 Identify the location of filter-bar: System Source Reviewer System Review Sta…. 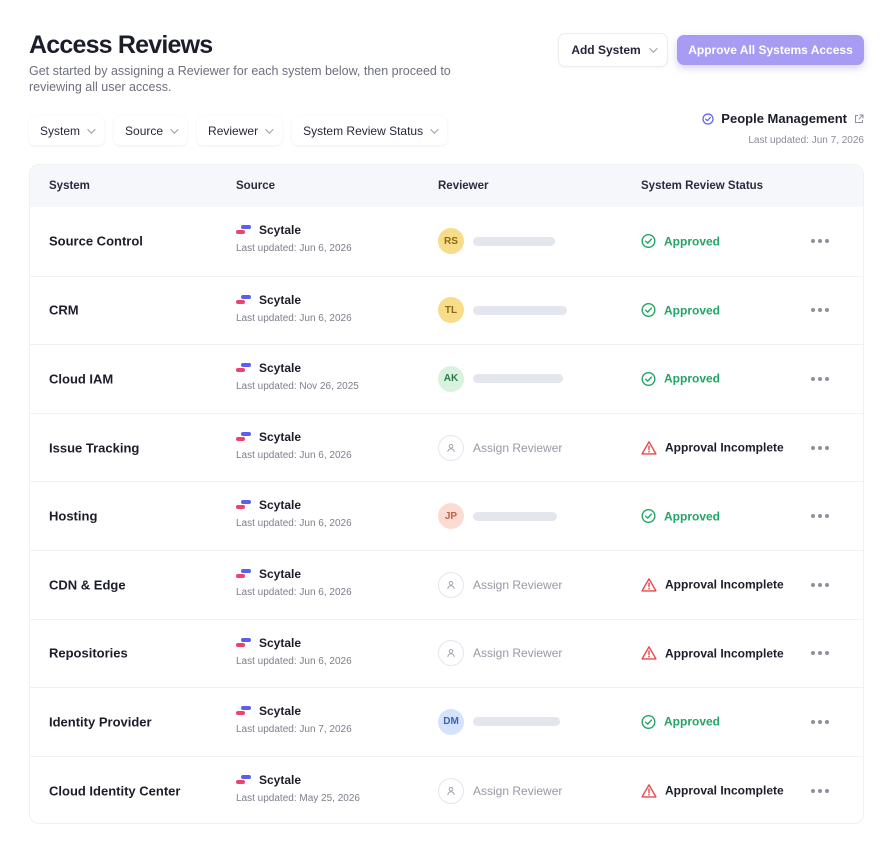
(238, 130).